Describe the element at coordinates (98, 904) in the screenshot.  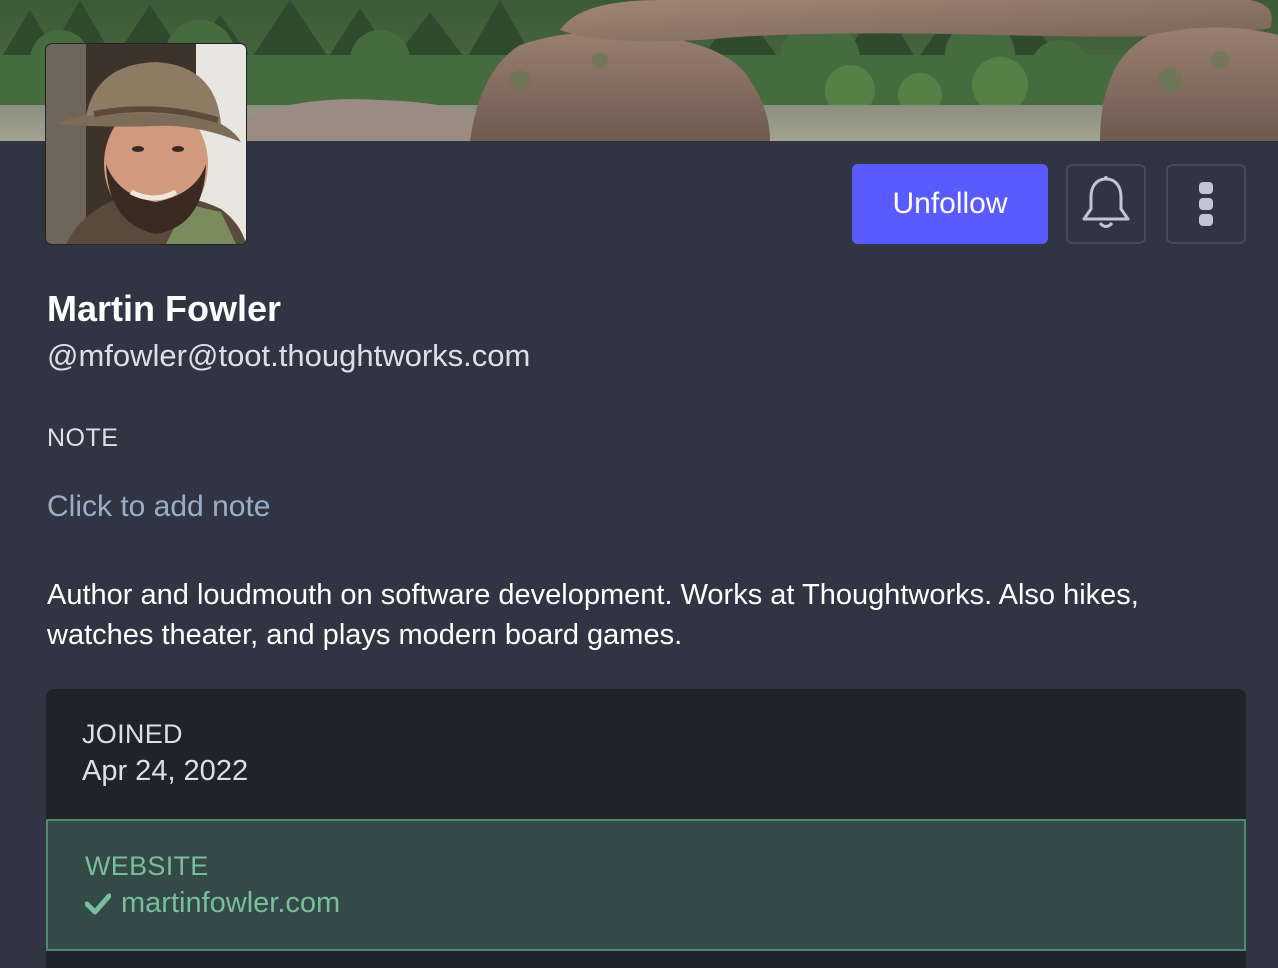
I see `check-icon` at that location.